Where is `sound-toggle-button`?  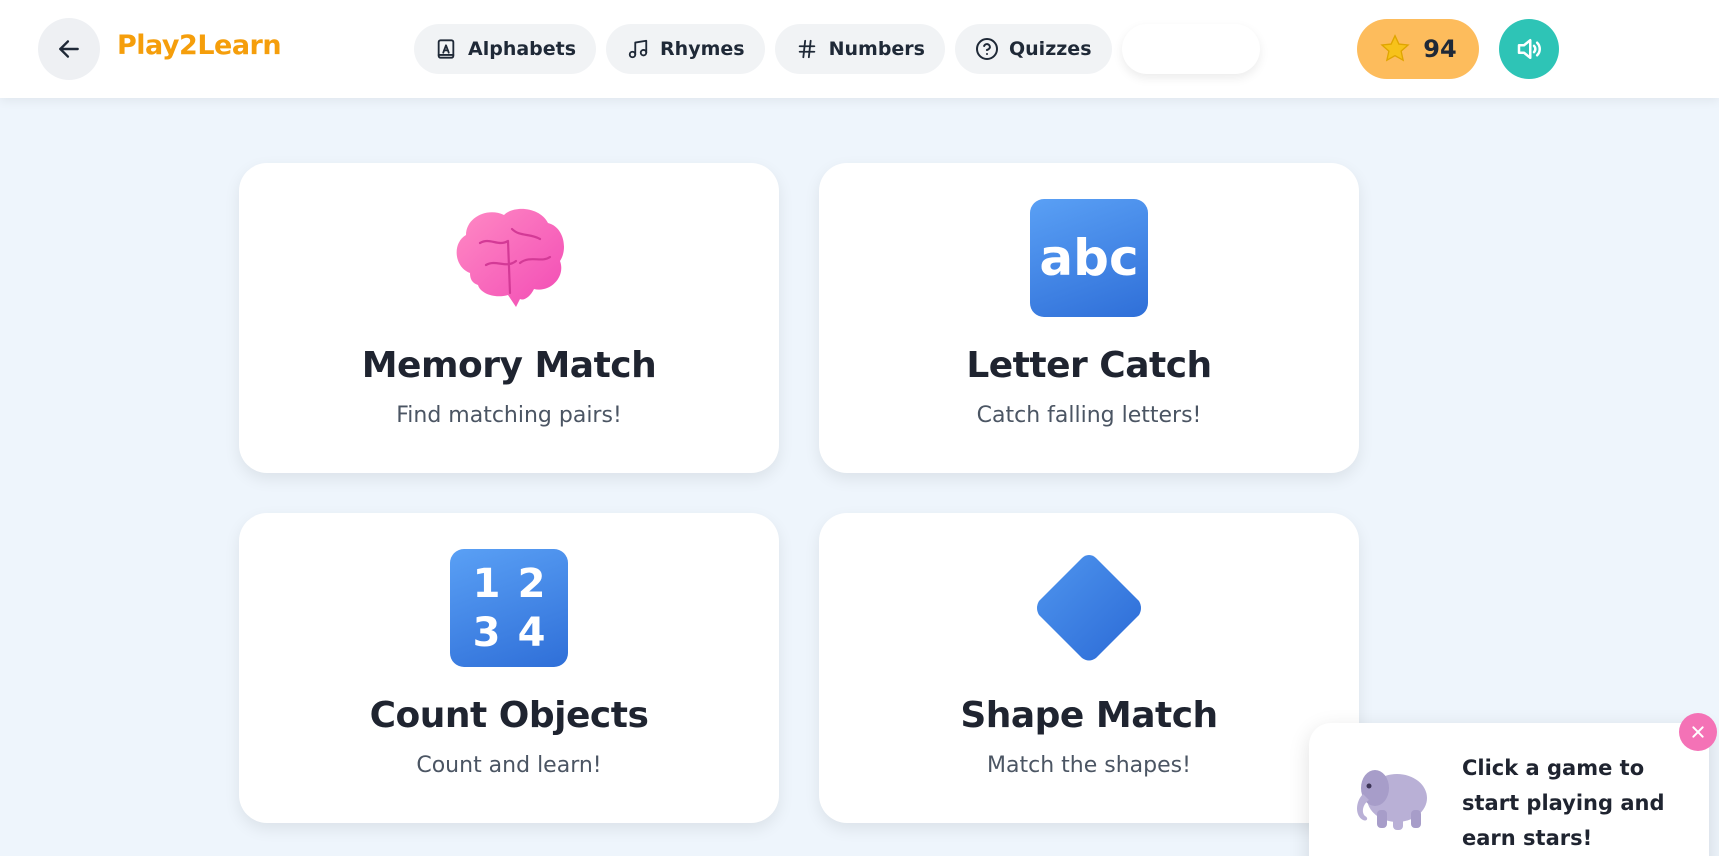
sound-toggle-button is located at coordinates (1529, 49).